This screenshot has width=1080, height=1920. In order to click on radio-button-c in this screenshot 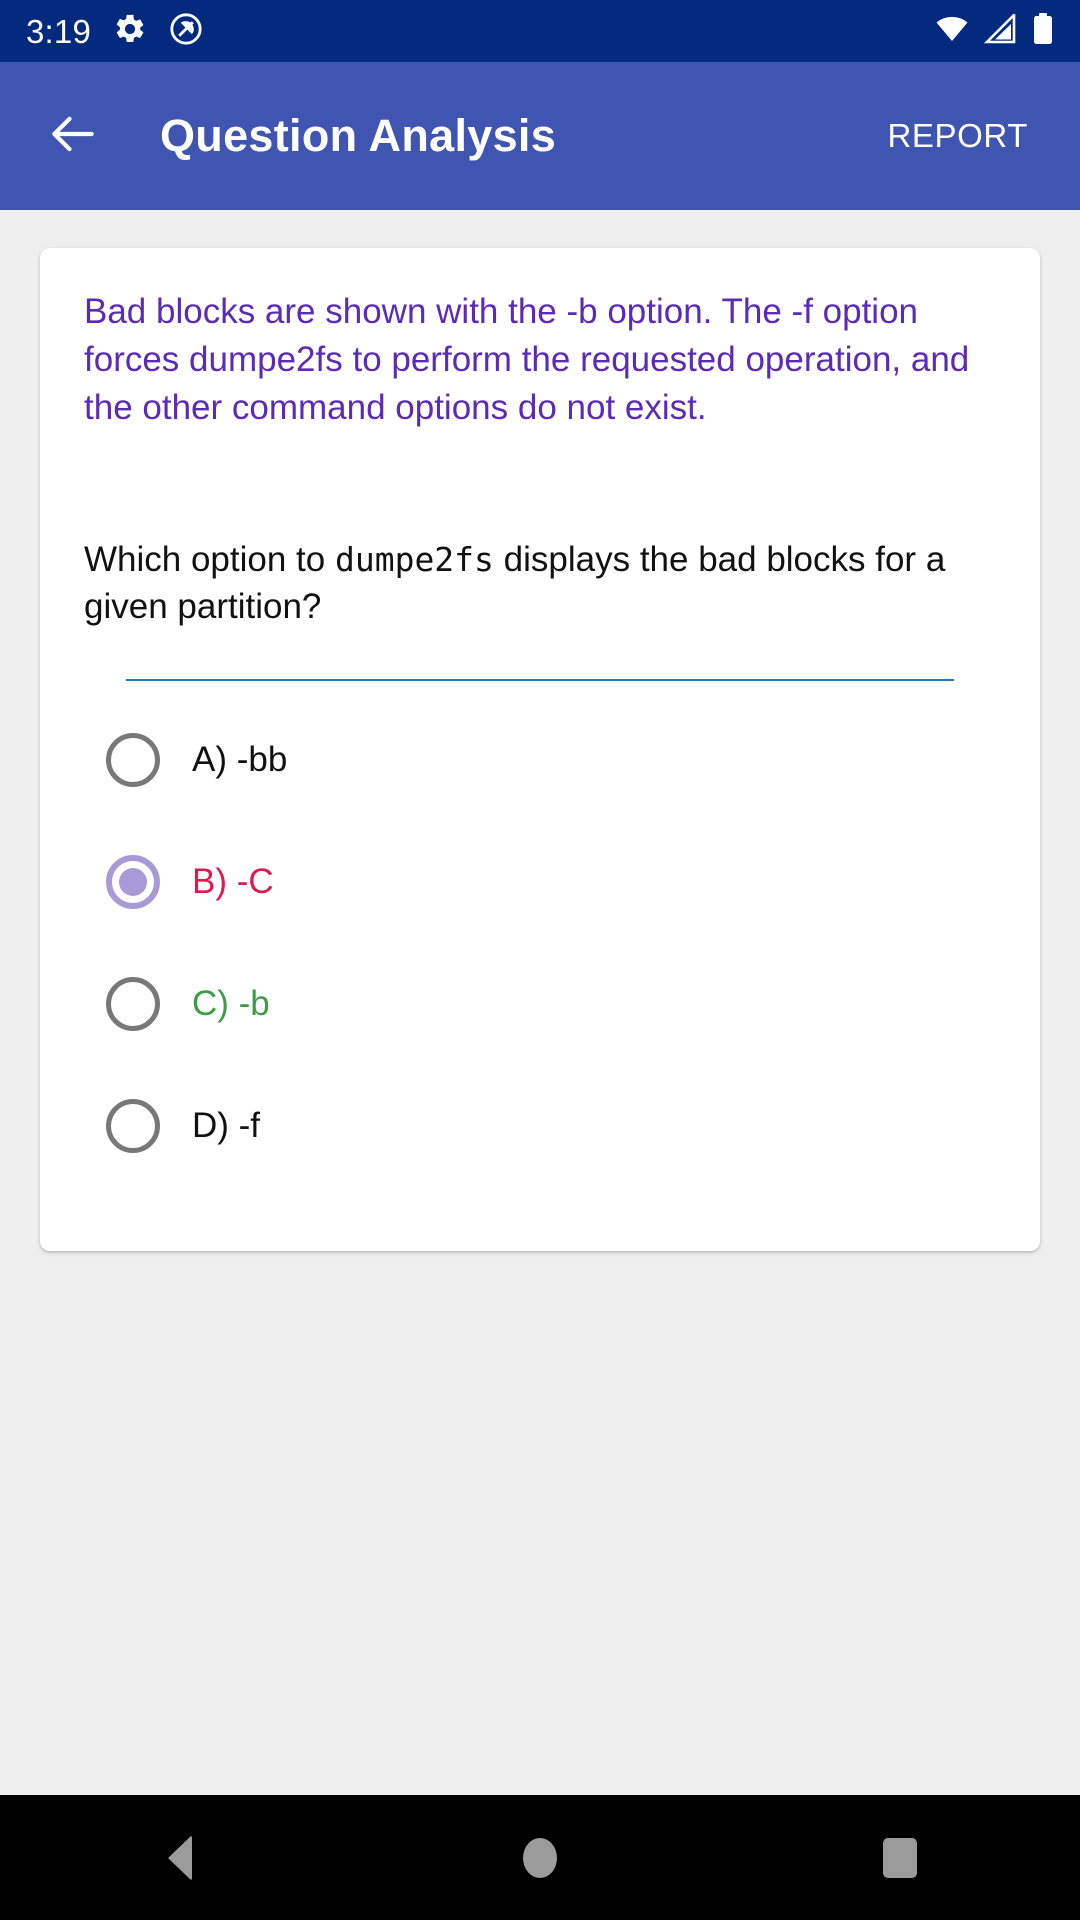, I will do `click(133, 1004)`.